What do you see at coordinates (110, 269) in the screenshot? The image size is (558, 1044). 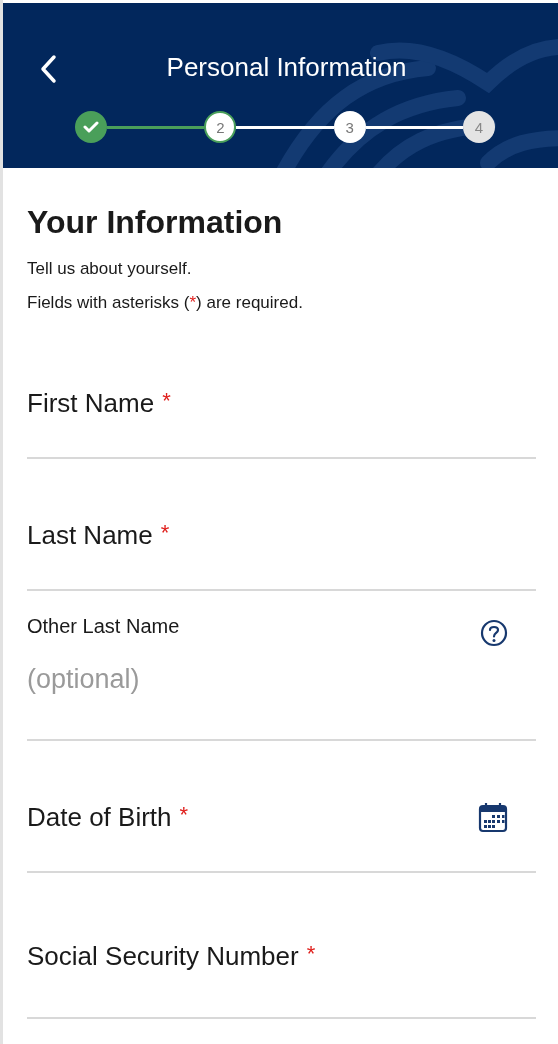 I see `intro-text: Tell us about yourself.` at bounding box center [110, 269].